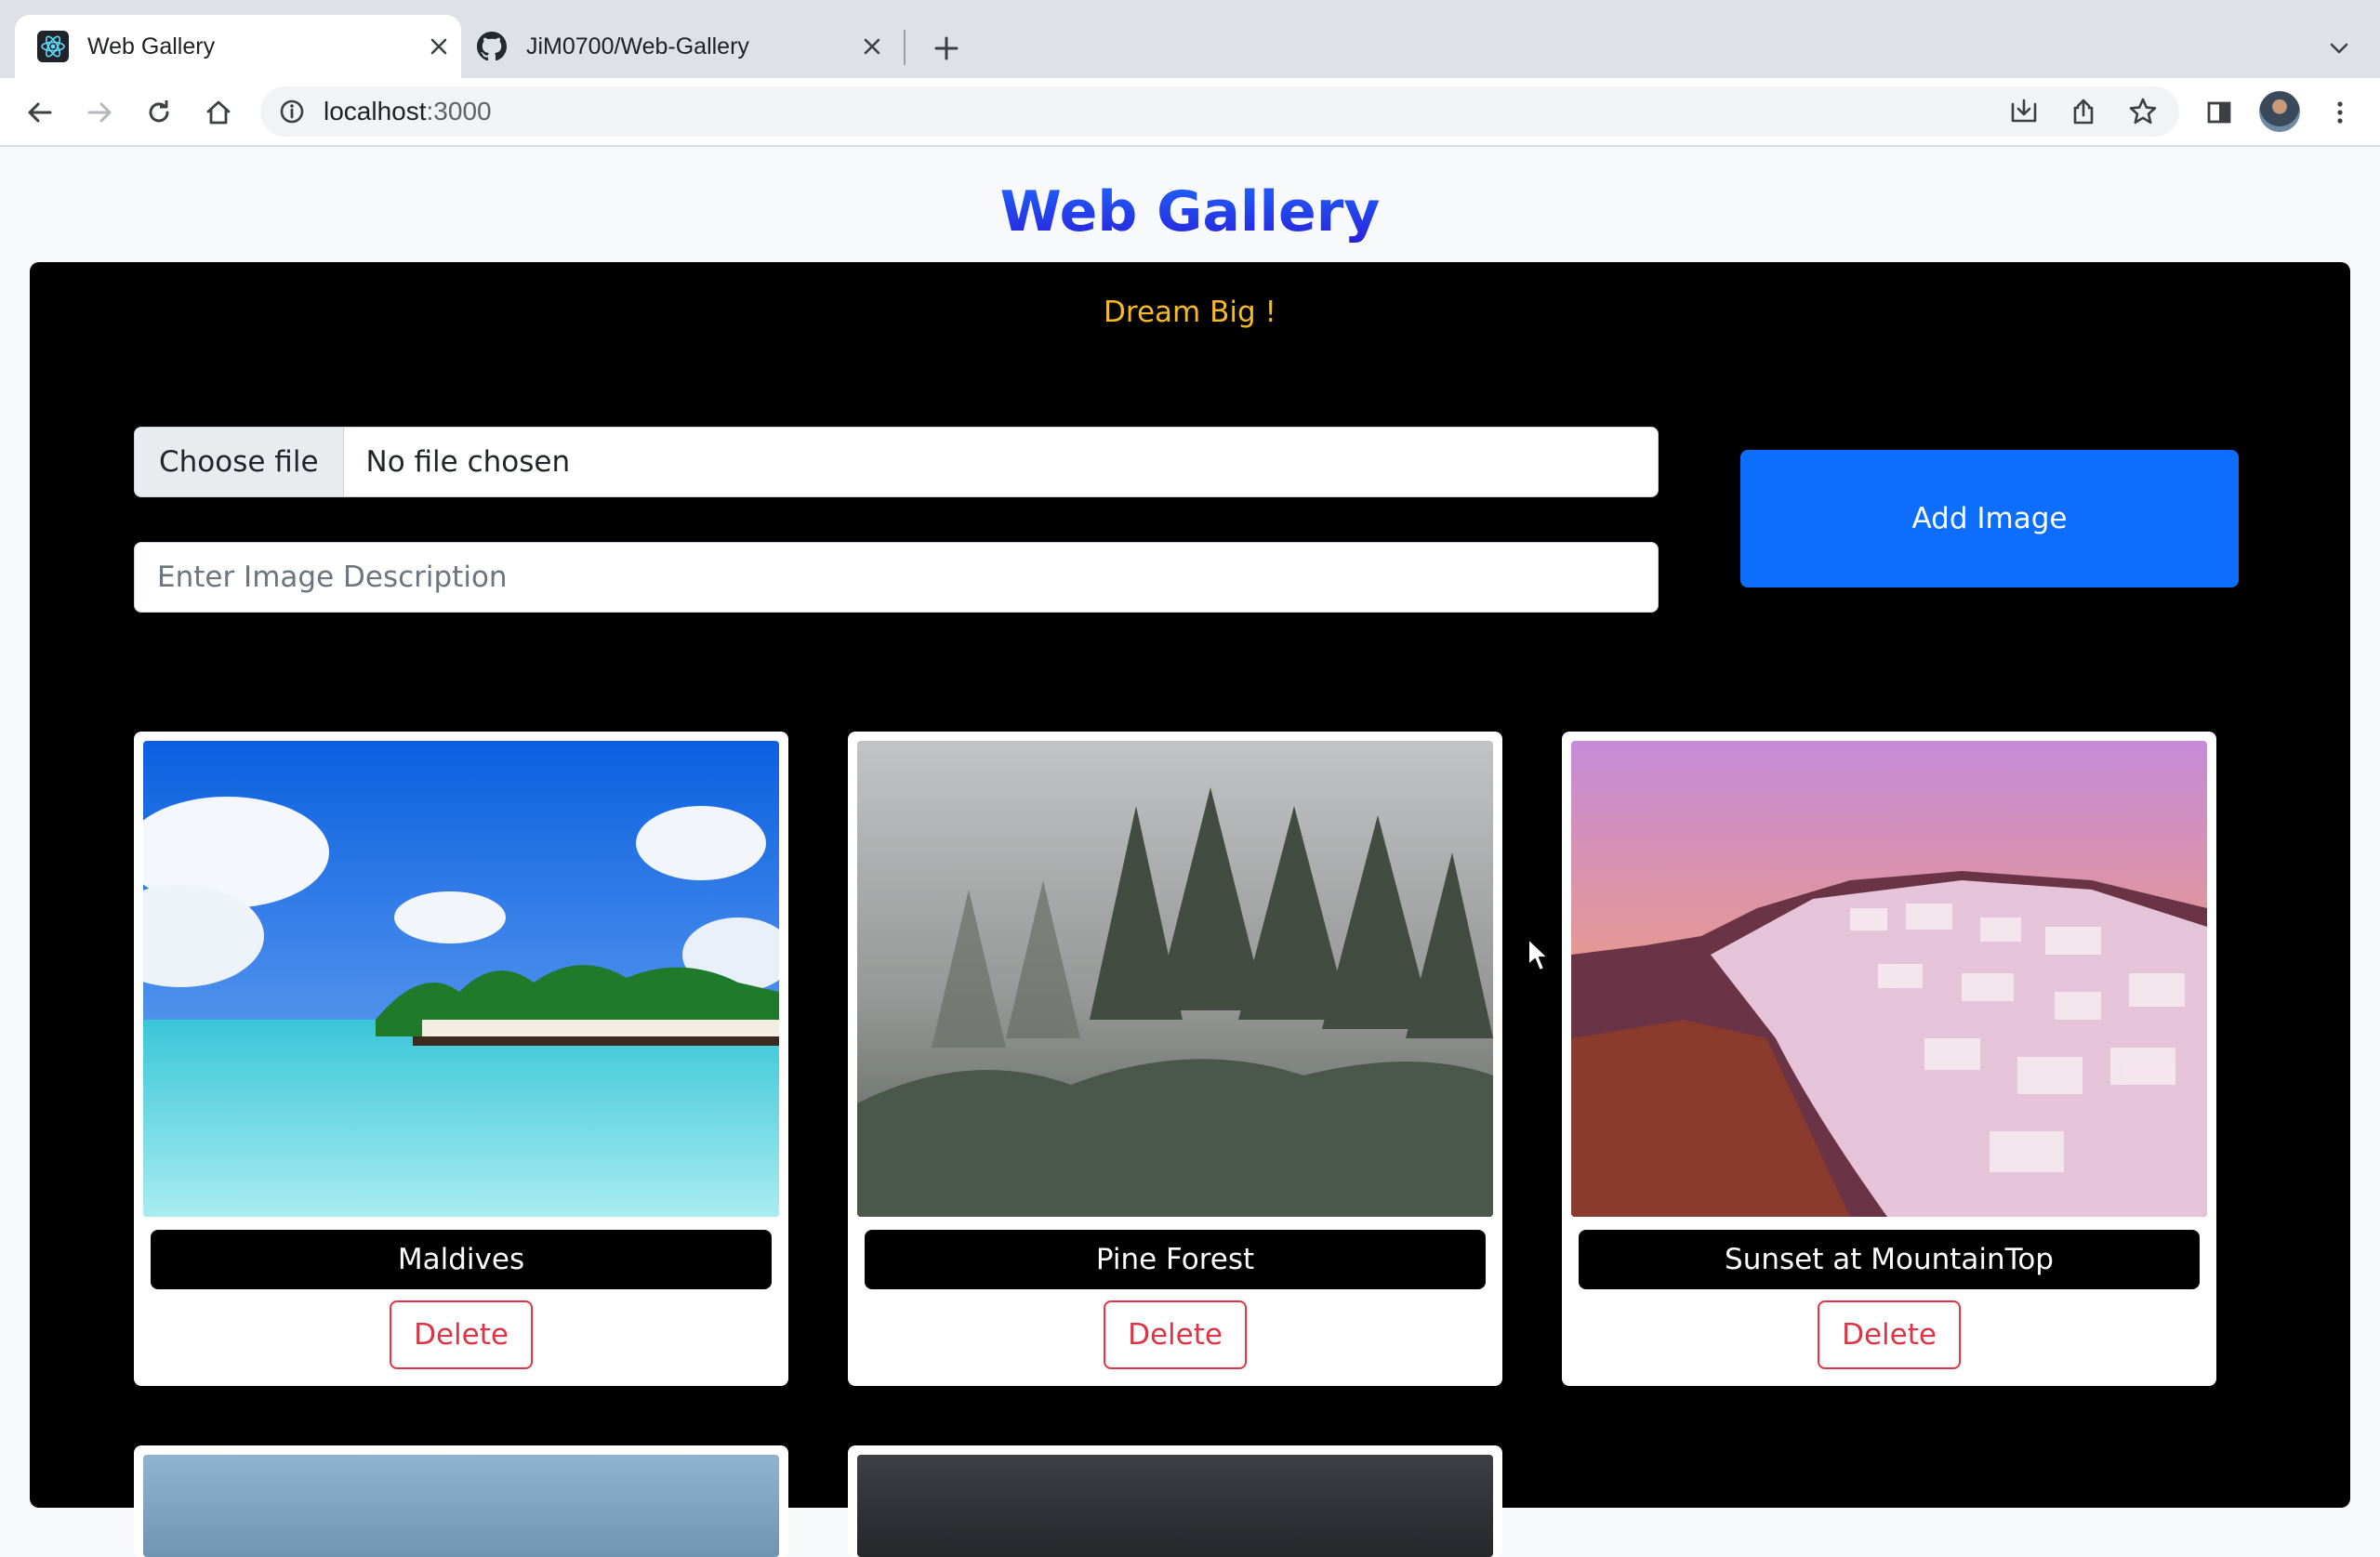 This screenshot has height=1557, width=2380. What do you see at coordinates (1190, 212) in the screenshot?
I see `page-title: Web Gallery` at bounding box center [1190, 212].